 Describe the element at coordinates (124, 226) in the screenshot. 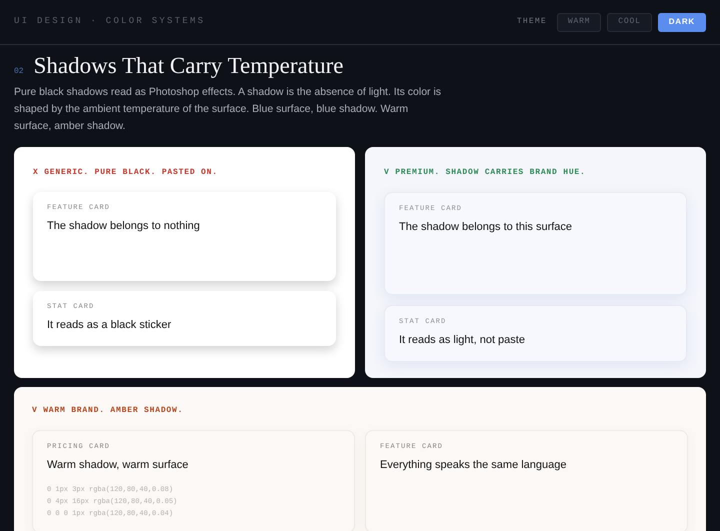

I see `card-title: The shadow belongs to nothing` at that location.